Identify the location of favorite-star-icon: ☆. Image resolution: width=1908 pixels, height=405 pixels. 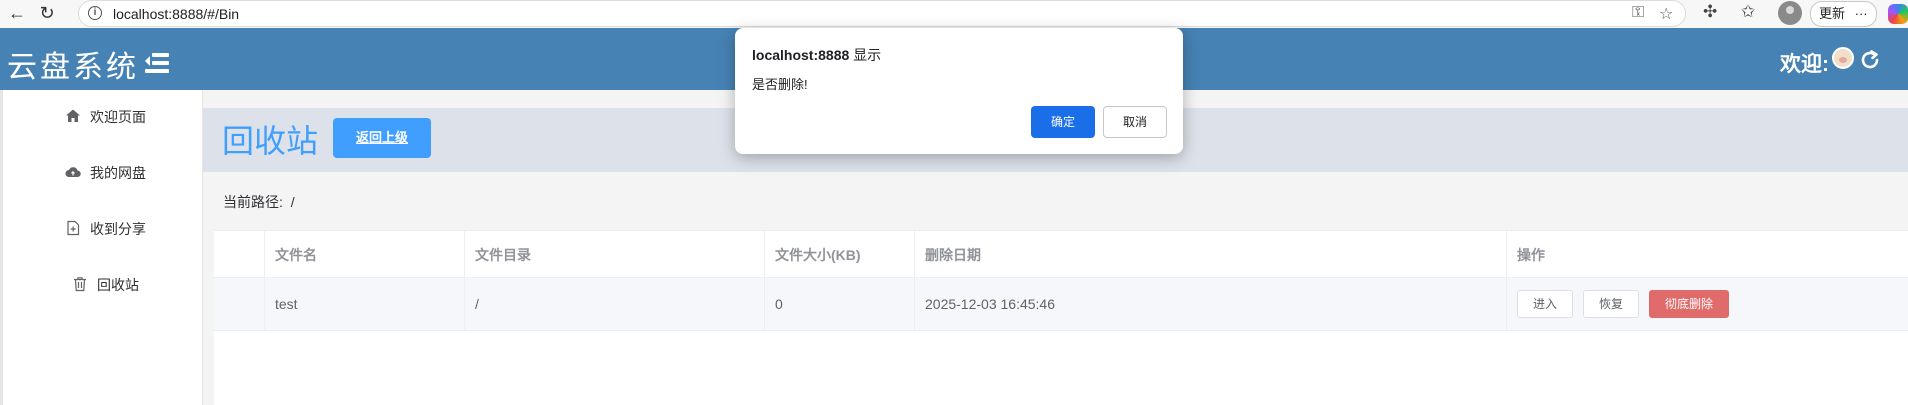
(1666, 14).